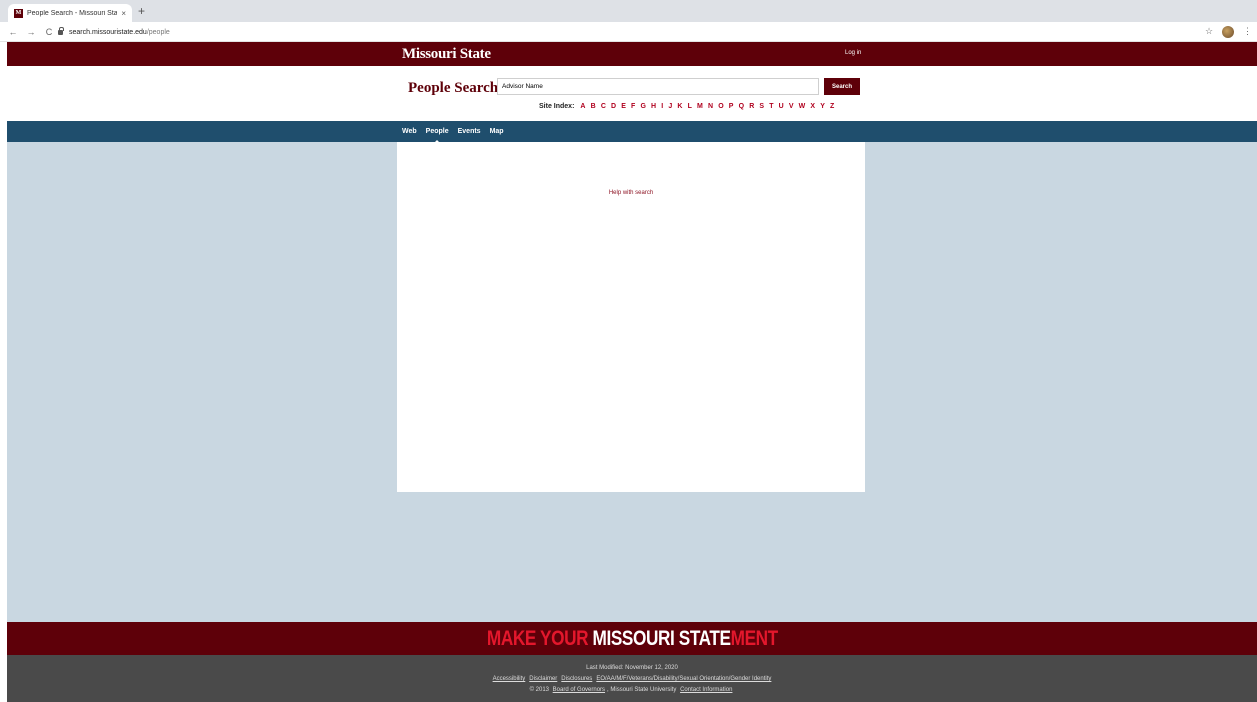 The height and width of the screenshot is (702, 1257). I want to click on site-index: Site Index: ABCDEFGHIJKLMNOPQRSTUVWXYZ, so click(689, 106).